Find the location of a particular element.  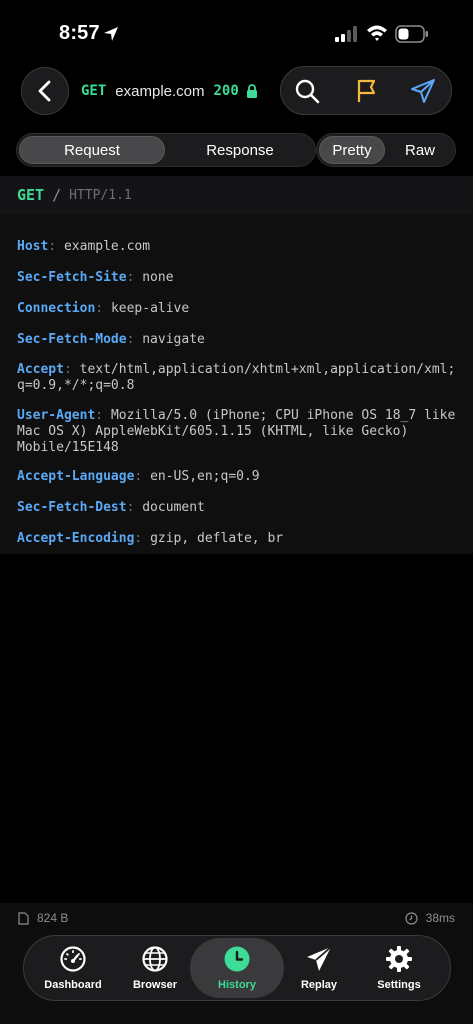

response-size: 824 B is located at coordinates (43, 918).